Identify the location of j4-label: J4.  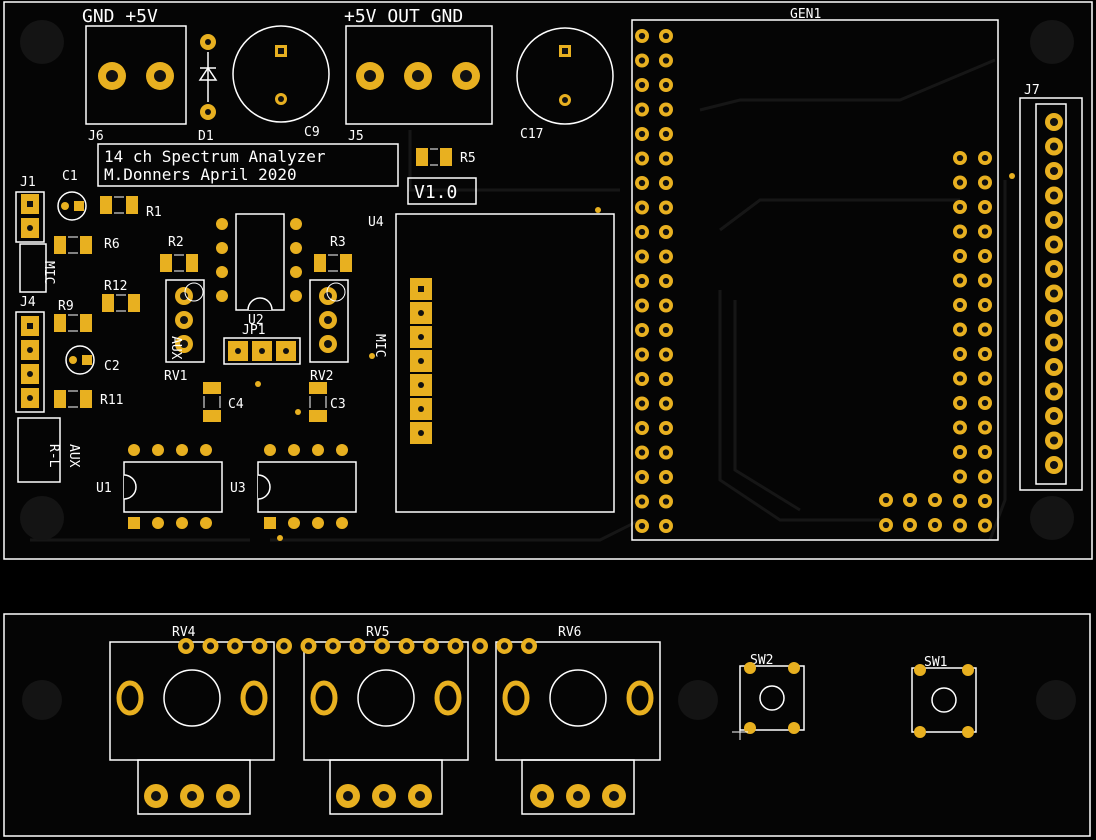
(28, 302).